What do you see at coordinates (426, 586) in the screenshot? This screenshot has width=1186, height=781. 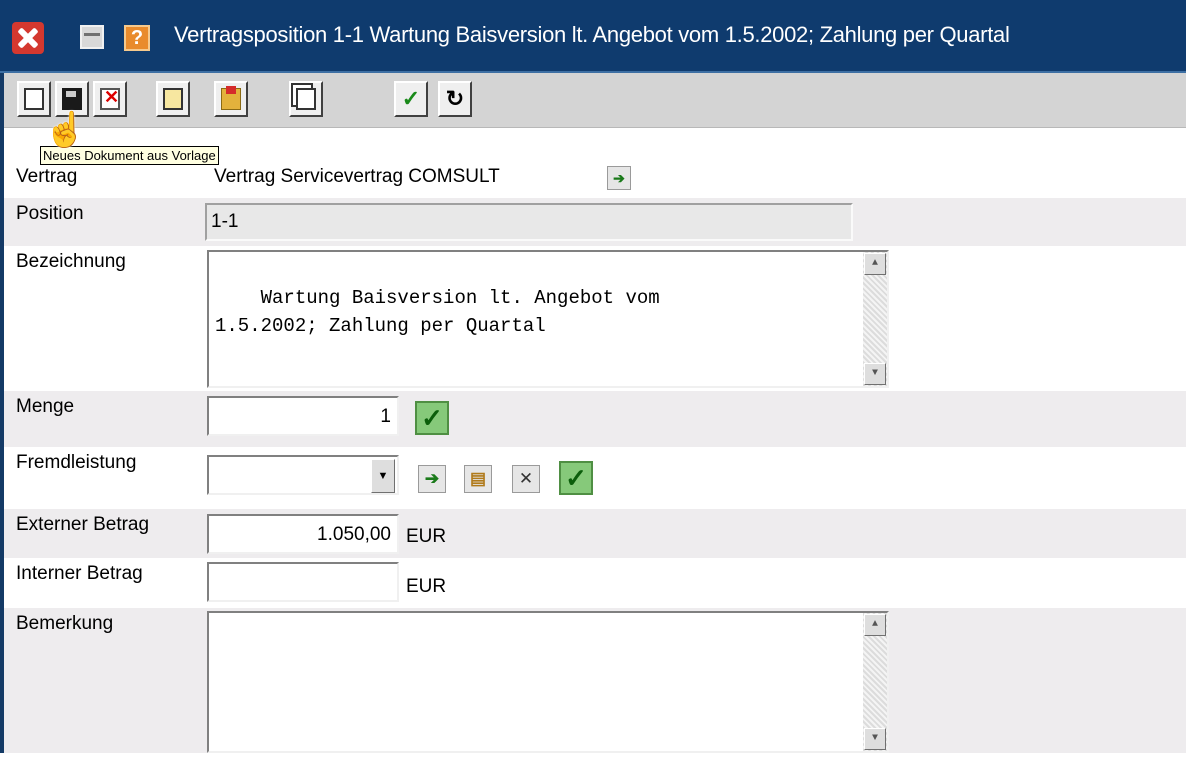 I see `interner-betrag-unit: EUR` at bounding box center [426, 586].